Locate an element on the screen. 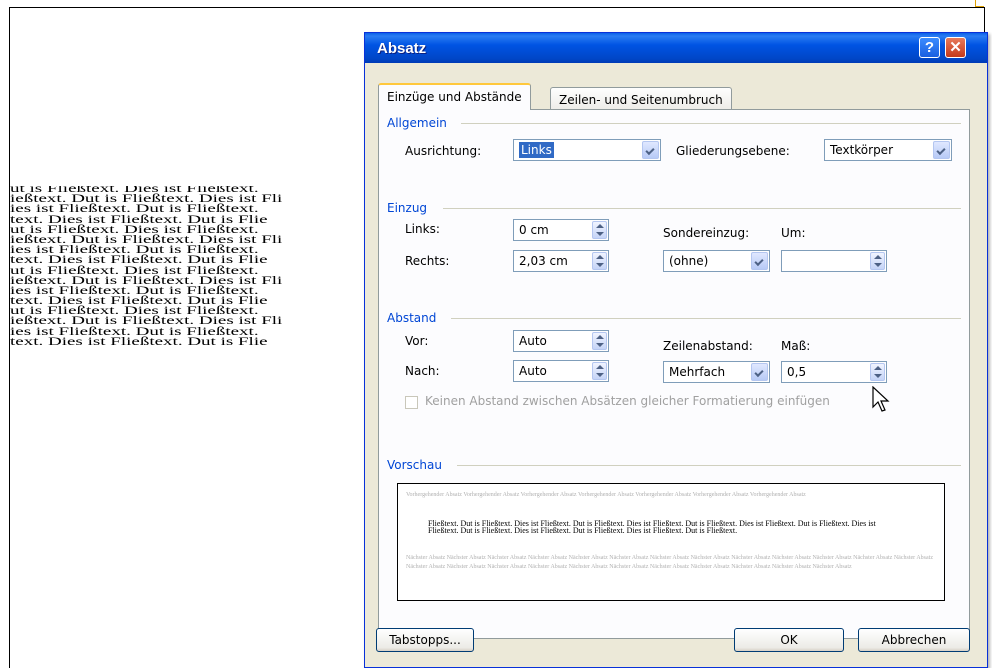 The image size is (992, 668). vor-value: Auto is located at coordinates (533, 341).